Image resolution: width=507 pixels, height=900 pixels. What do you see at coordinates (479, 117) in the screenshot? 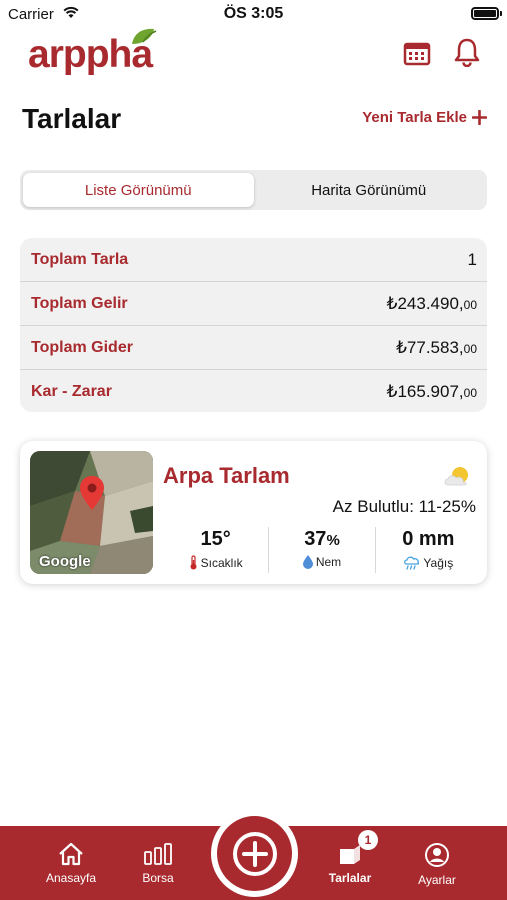
I see `plus-icon` at bounding box center [479, 117].